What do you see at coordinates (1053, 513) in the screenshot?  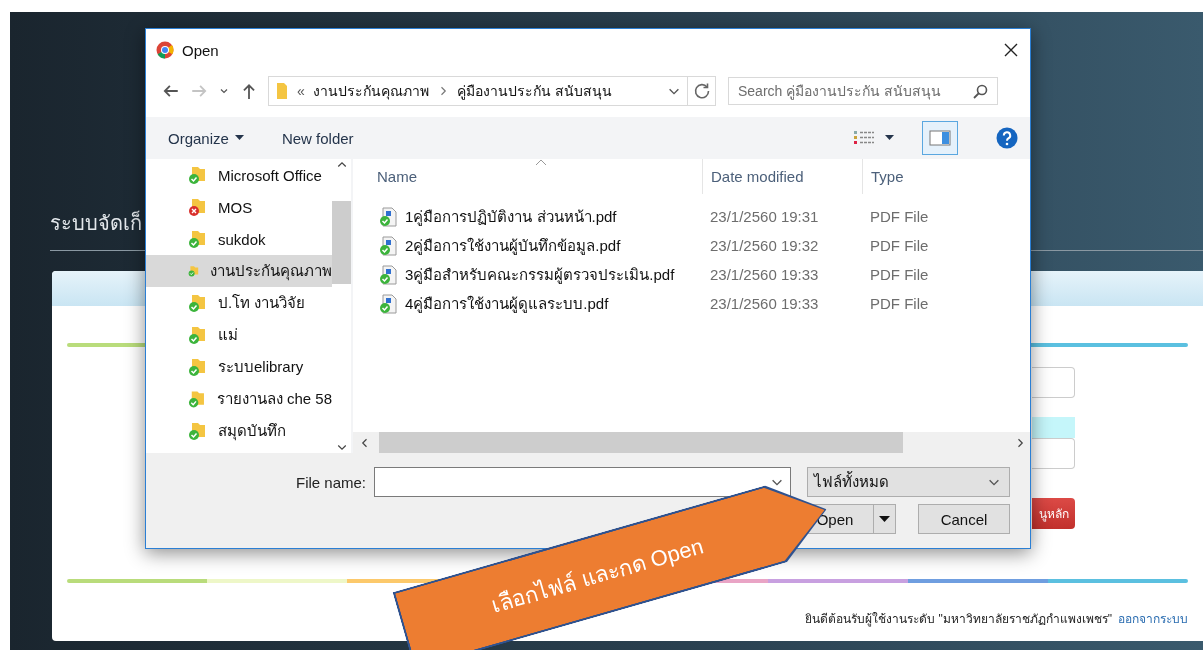 I see `menu-button: นูหลัก` at bounding box center [1053, 513].